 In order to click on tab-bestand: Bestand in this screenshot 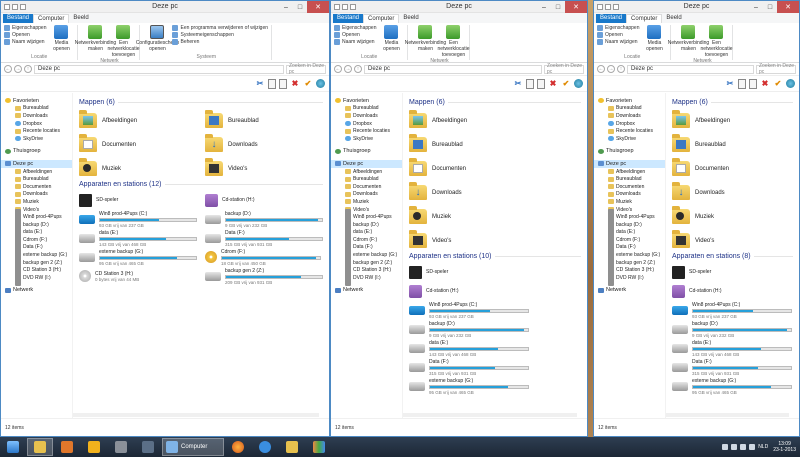, I will do `click(348, 18)`.